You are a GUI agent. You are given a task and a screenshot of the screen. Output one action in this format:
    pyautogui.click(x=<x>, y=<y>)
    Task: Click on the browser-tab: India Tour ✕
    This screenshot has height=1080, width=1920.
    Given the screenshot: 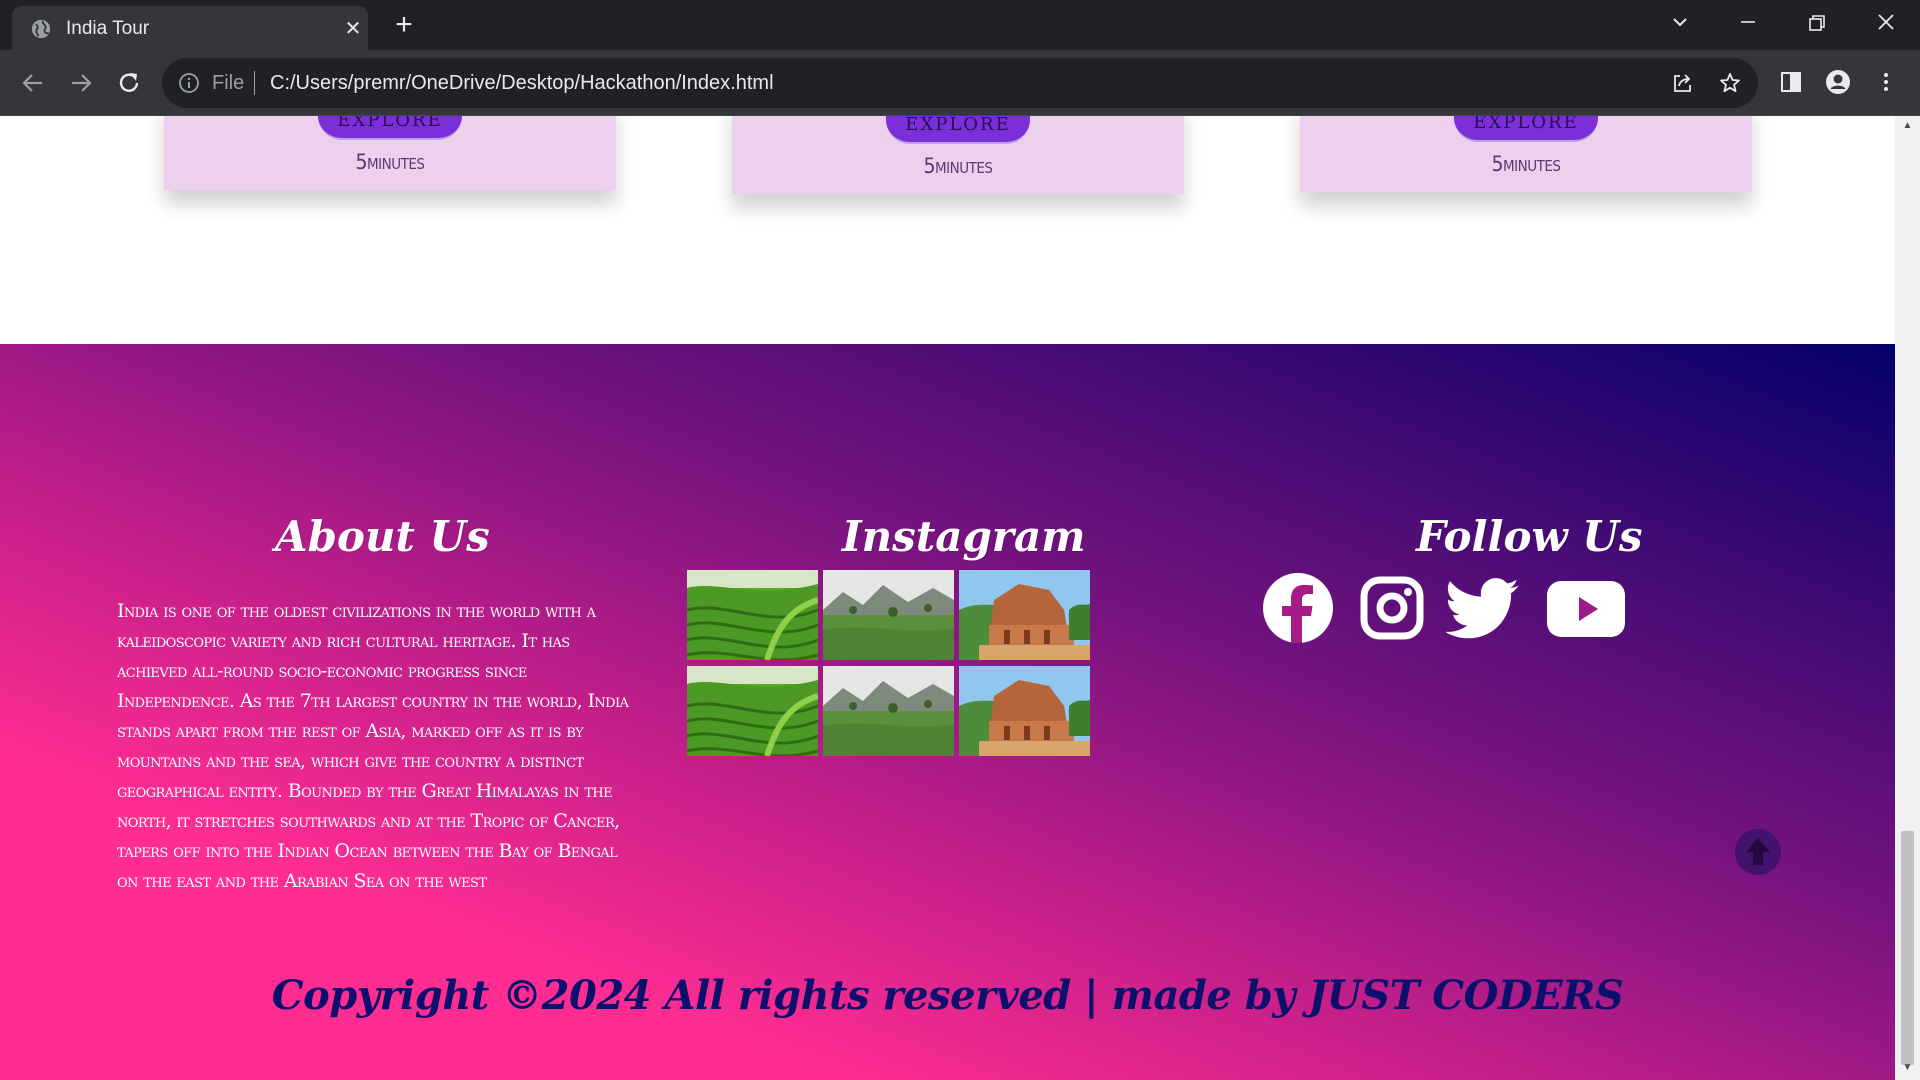 What is the action you would take?
    pyautogui.click(x=190, y=28)
    